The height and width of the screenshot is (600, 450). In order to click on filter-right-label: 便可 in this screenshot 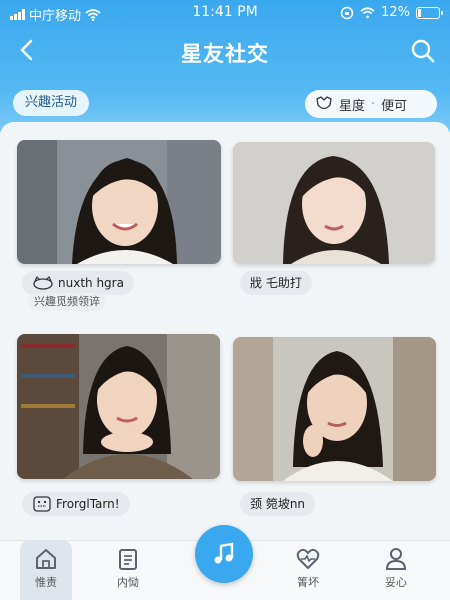, I will do `click(394, 106)`.